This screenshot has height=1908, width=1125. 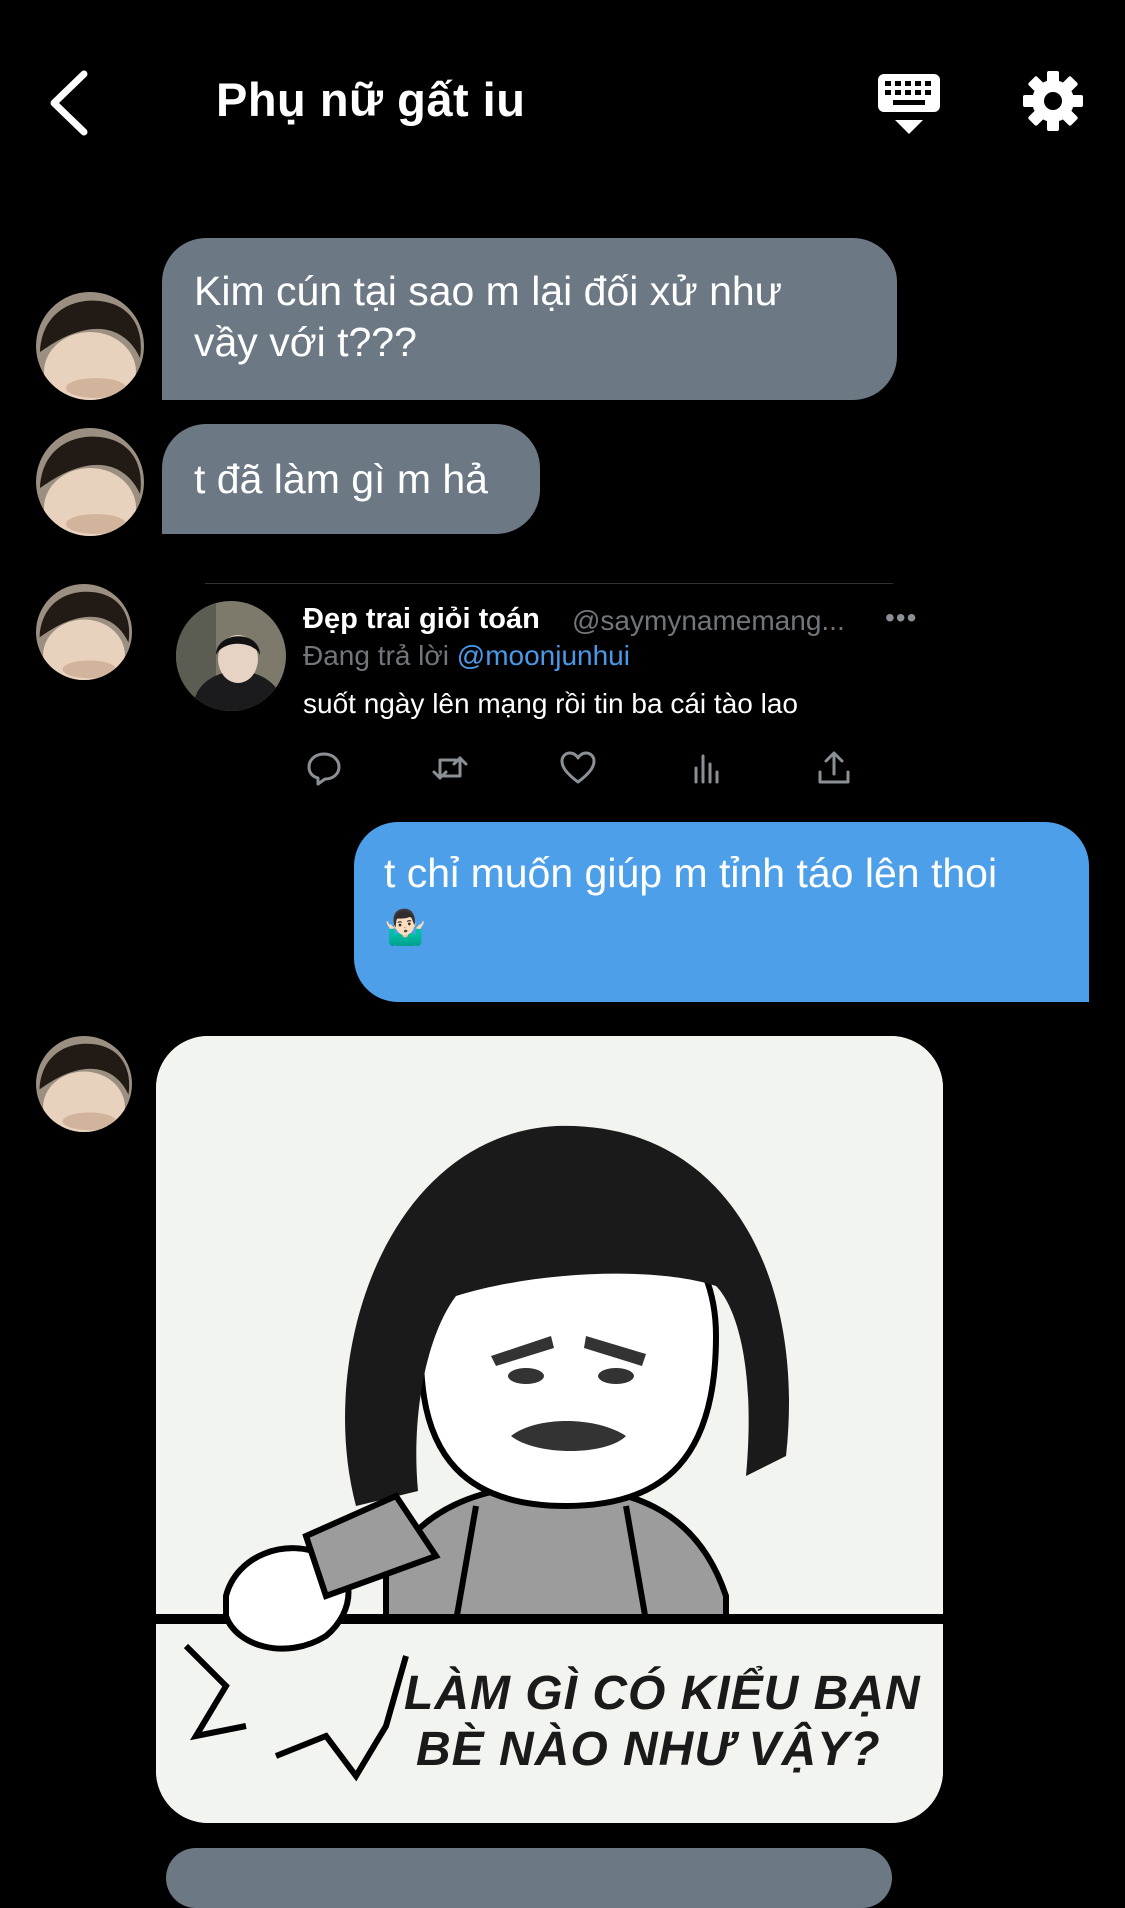 What do you see at coordinates (324, 768) in the screenshot?
I see `reply-icon` at bounding box center [324, 768].